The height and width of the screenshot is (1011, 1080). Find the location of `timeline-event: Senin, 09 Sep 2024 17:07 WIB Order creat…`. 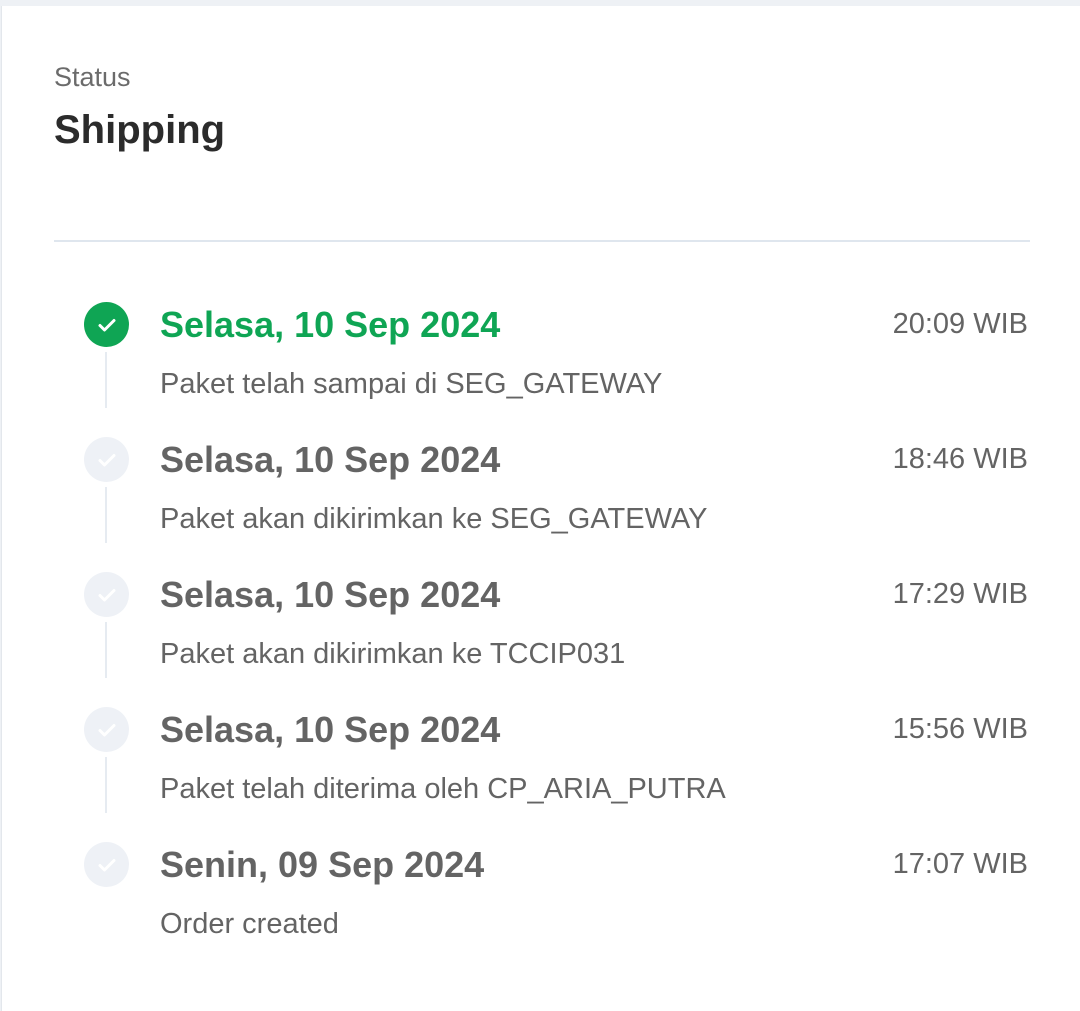

timeline-event: Senin, 09 Sep 2024 17:07 WIB Order creat… is located at coordinates (541, 909).